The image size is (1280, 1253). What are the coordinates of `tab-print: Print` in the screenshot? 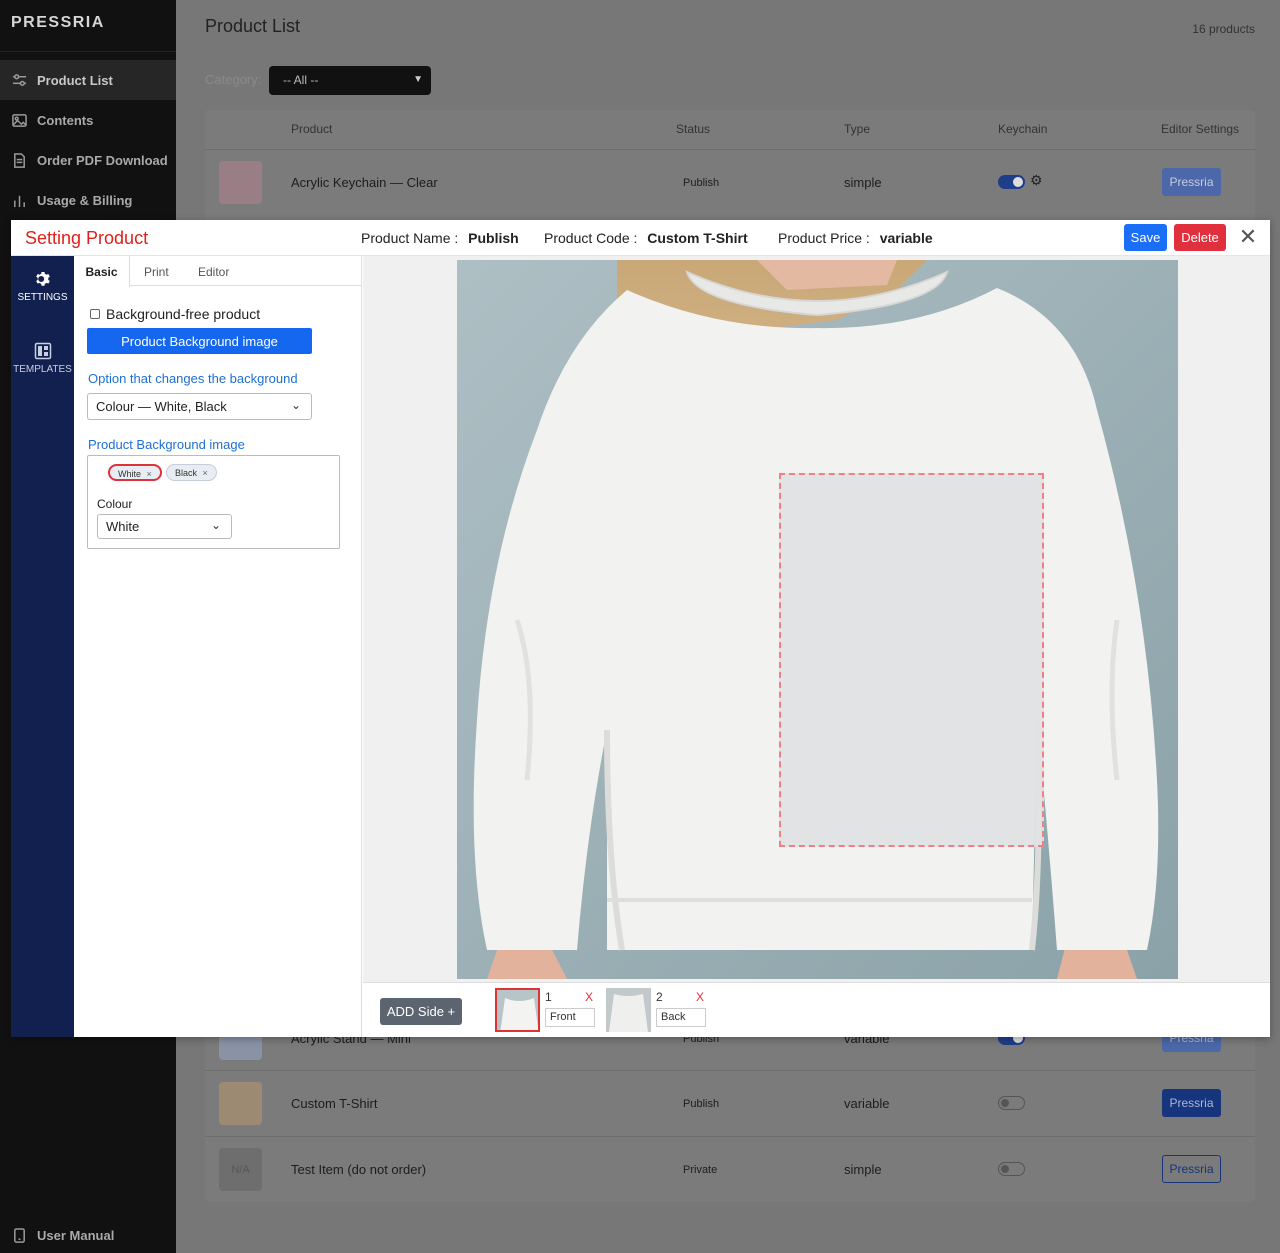 It's located at (156, 271).